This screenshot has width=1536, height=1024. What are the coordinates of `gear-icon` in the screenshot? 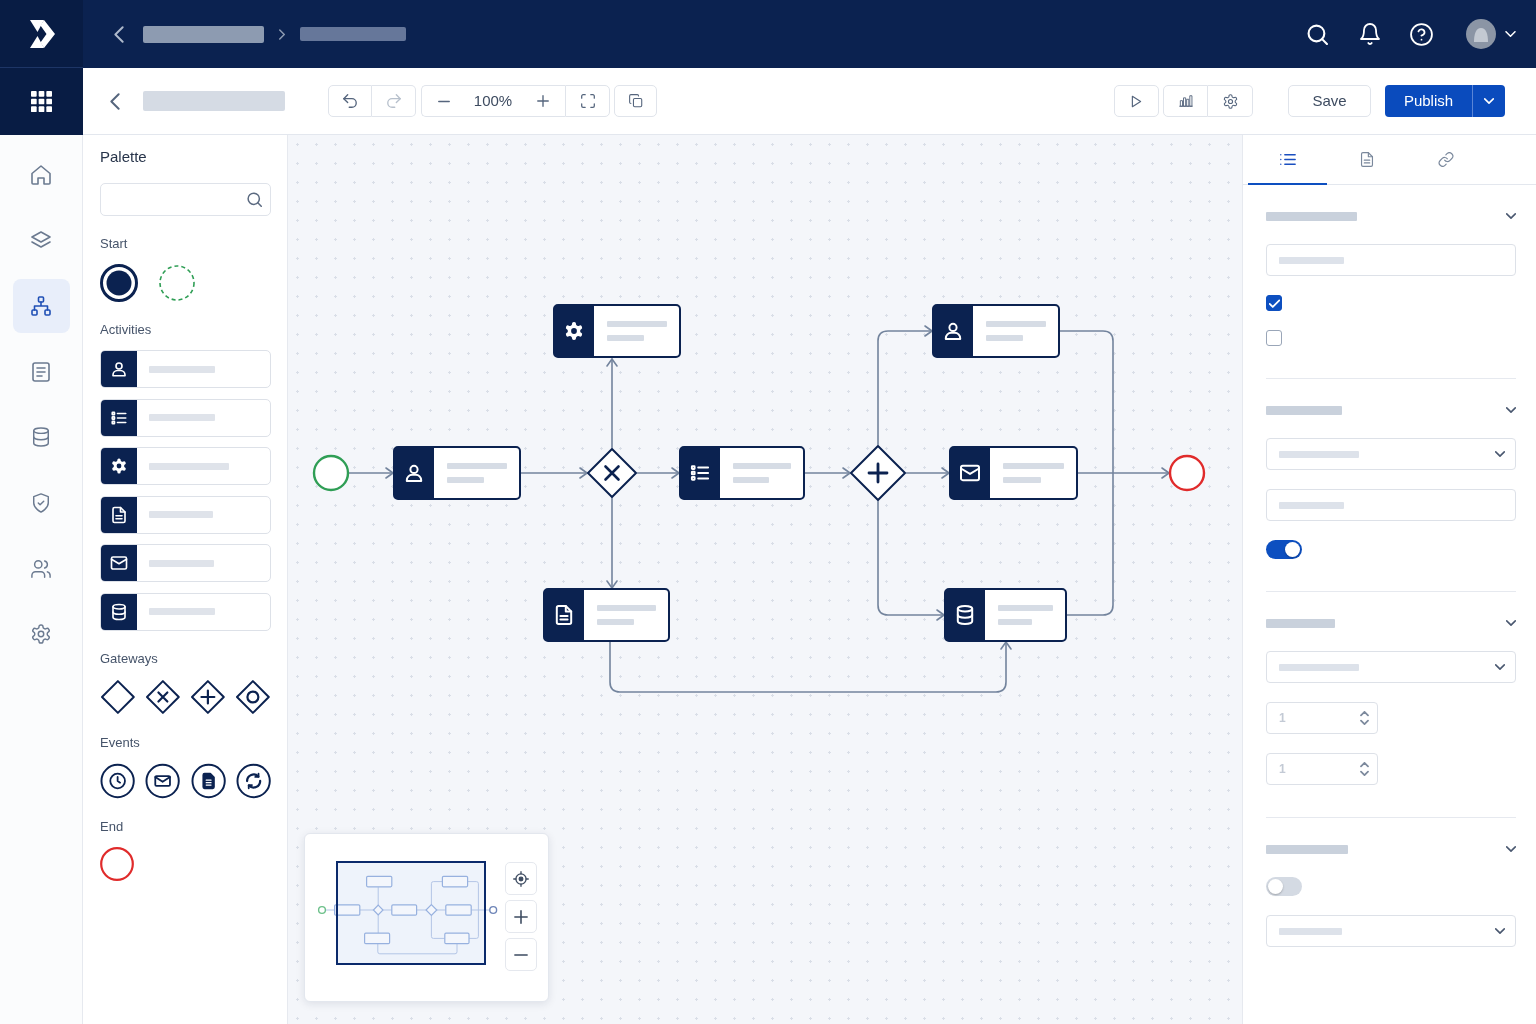 It's located at (119, 466).